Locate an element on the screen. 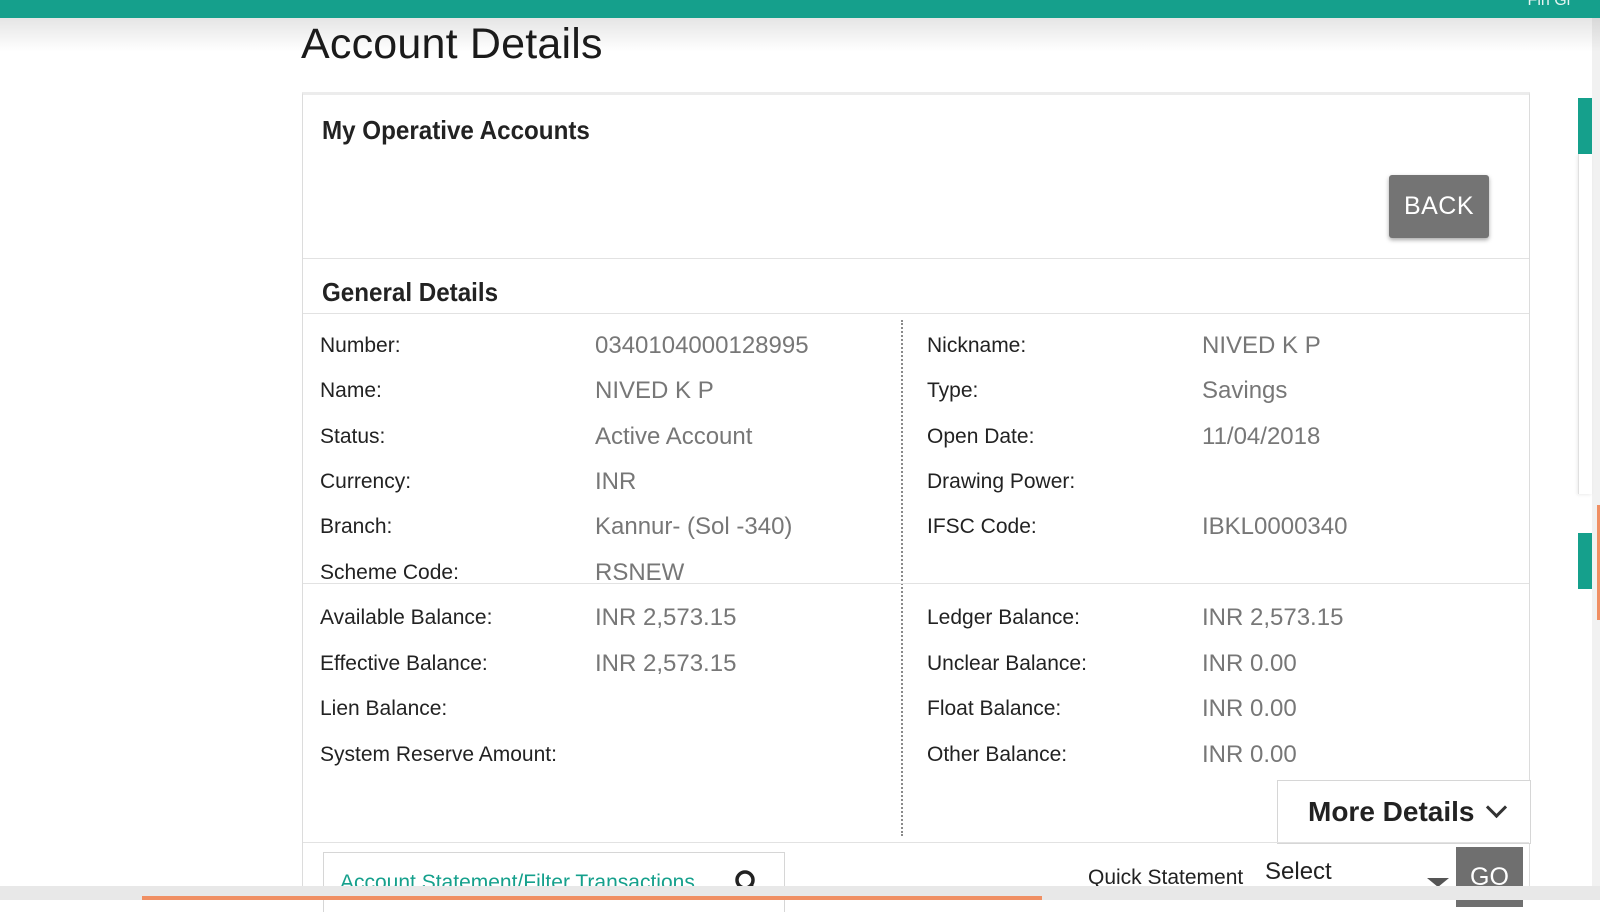 This screenshot has height=912, width=1600. field-label: Float Balance: is located at coordinates (994, 708).